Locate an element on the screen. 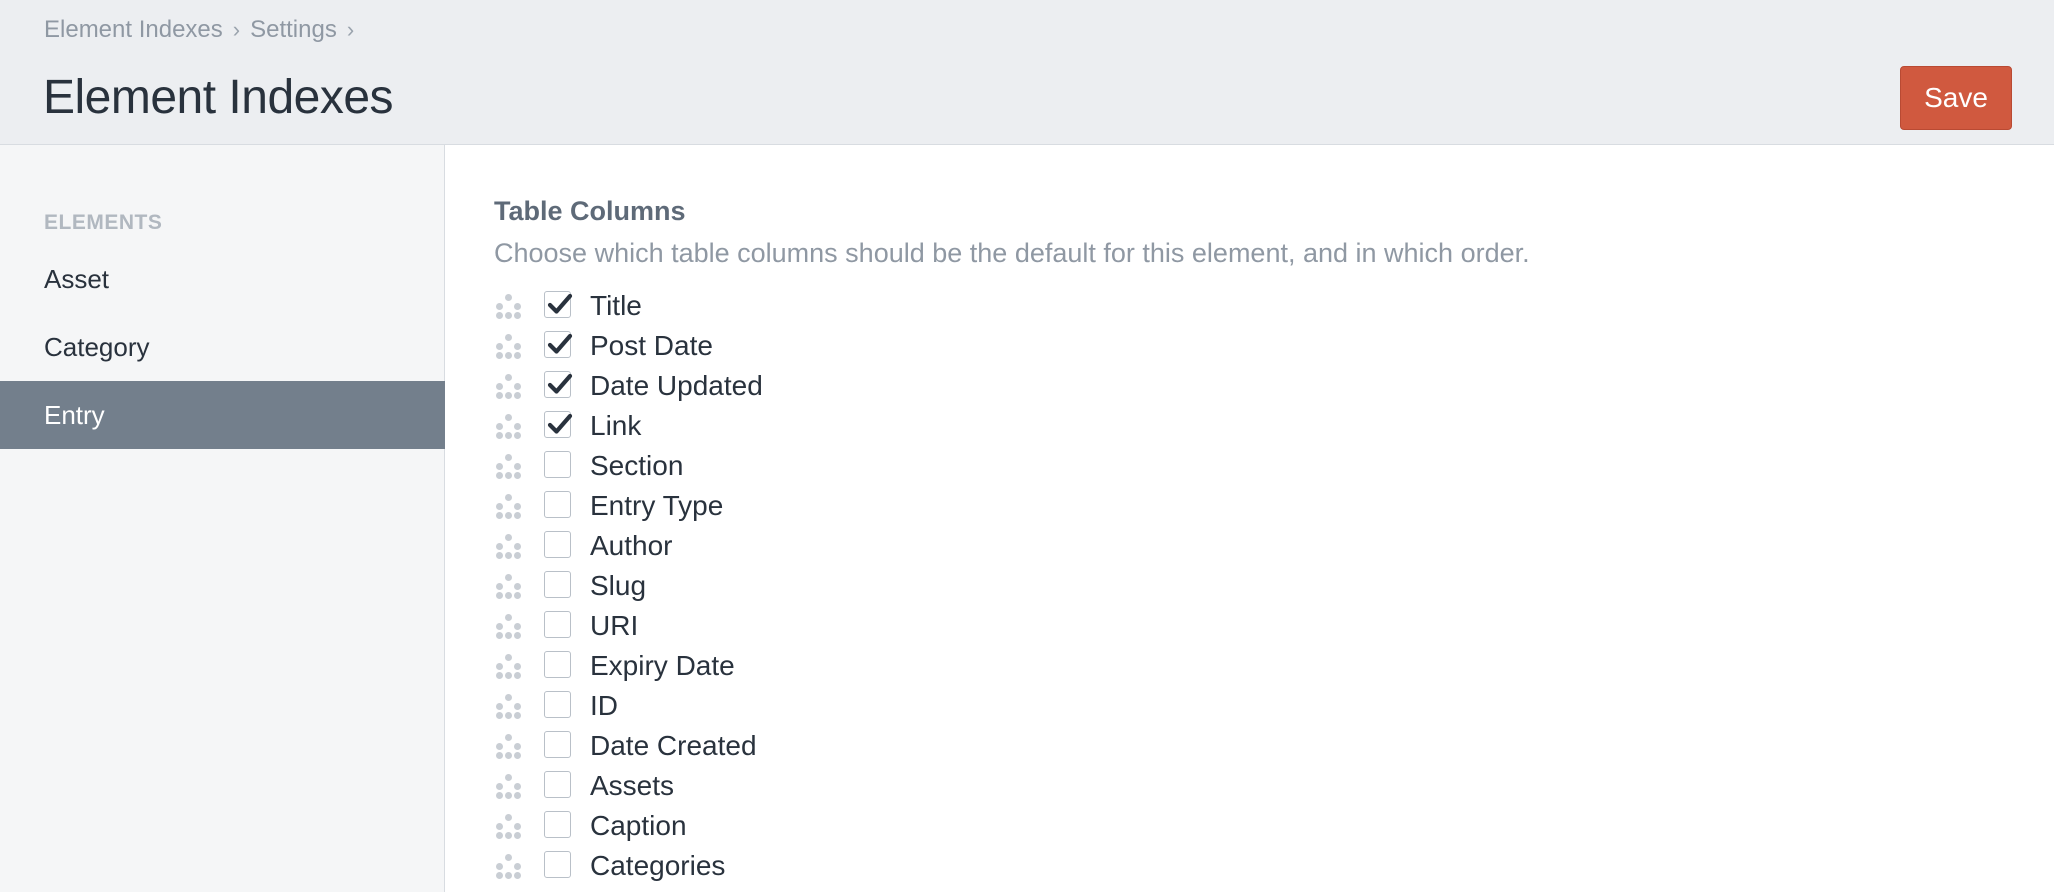  column-label: Entry Type is located at coordinates (657, 505).